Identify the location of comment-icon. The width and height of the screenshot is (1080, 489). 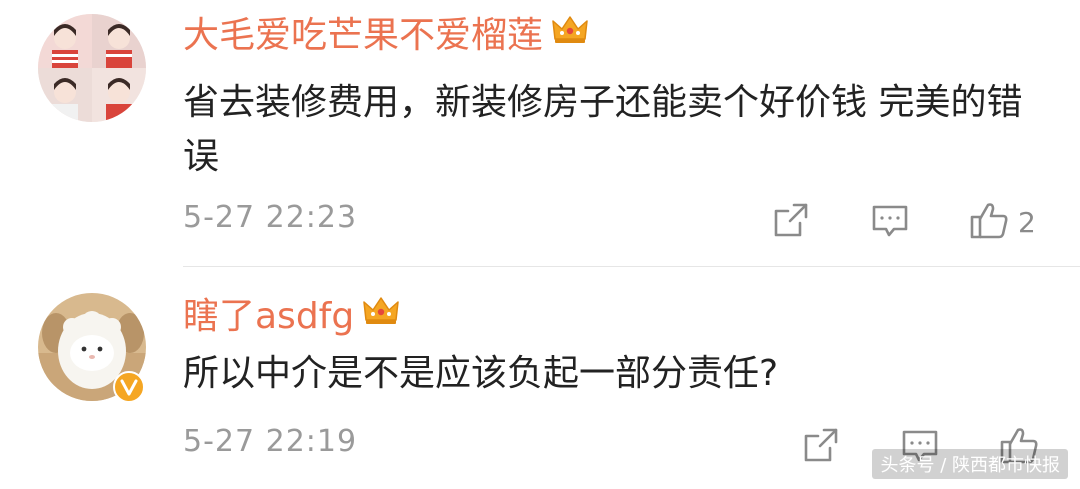
(890, 223).